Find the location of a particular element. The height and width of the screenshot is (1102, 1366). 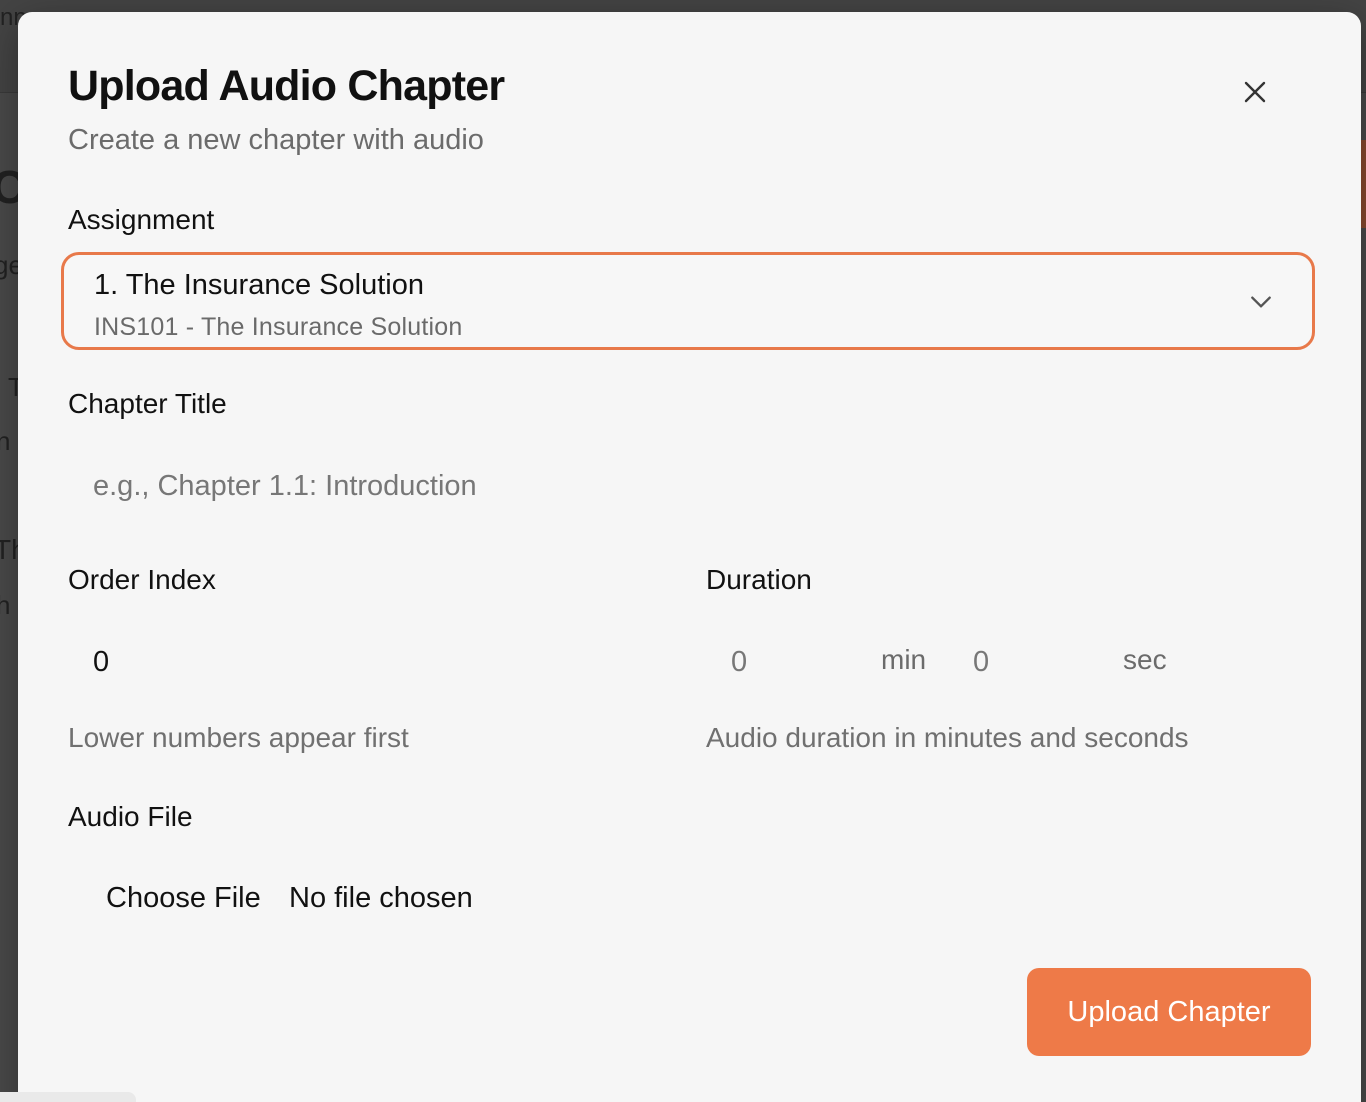

assignment-selected-title: 1. The Insurance Solution is located at coordinates (259, 285).